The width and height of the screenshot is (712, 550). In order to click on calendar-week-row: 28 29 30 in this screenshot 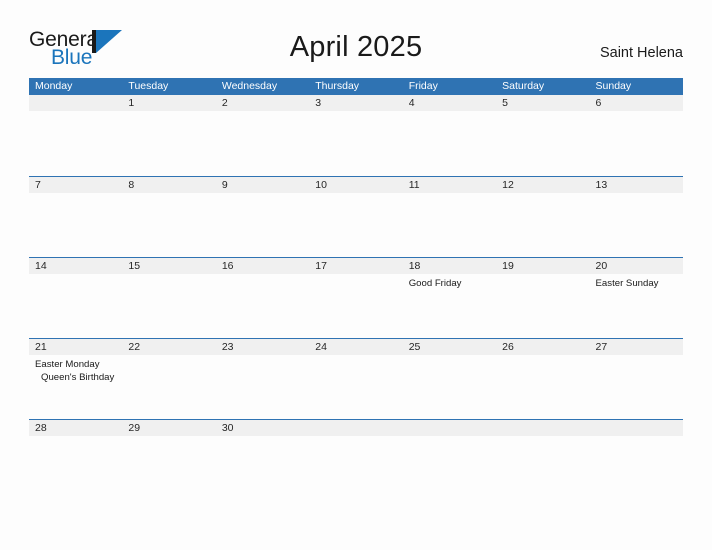, I will do `click(356, 459)`.